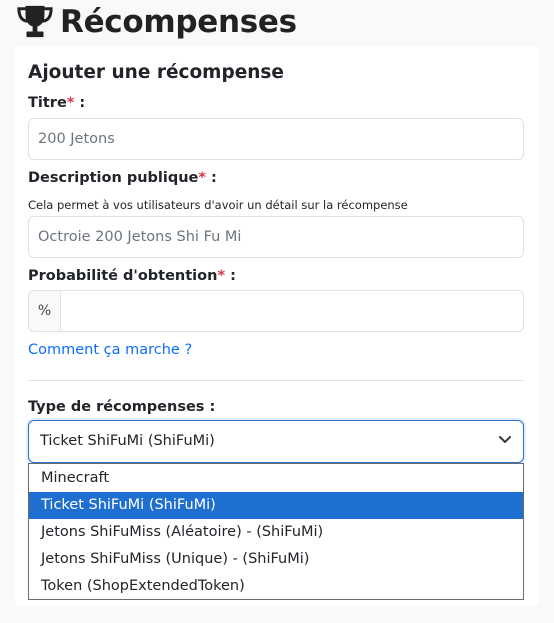 This screenshot has height=623, width=554. I want to click on how-it-works-link: Comment ça marche ?, so click(110, 350).